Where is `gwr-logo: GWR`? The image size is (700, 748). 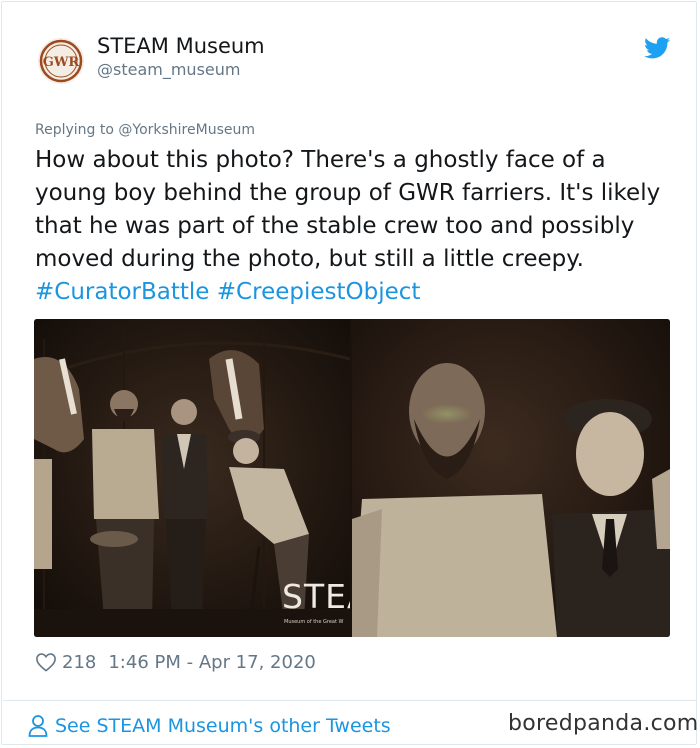 gwr-logo: GWR is located at coordinates (61, 61).